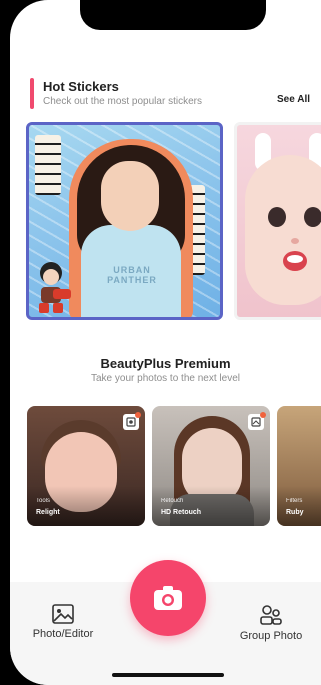 This screenshot has height=685, width=321. I want to click on home-indicator, so click(168, 675).